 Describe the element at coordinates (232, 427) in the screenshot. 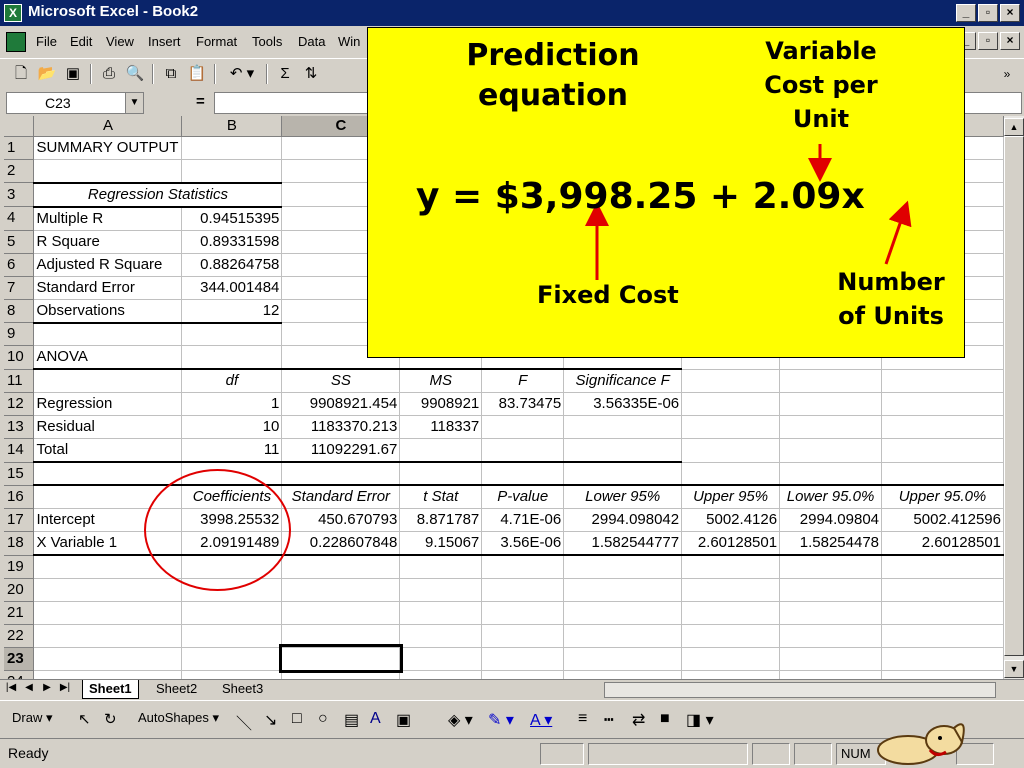

I see `cell-b13: 10` at that location.